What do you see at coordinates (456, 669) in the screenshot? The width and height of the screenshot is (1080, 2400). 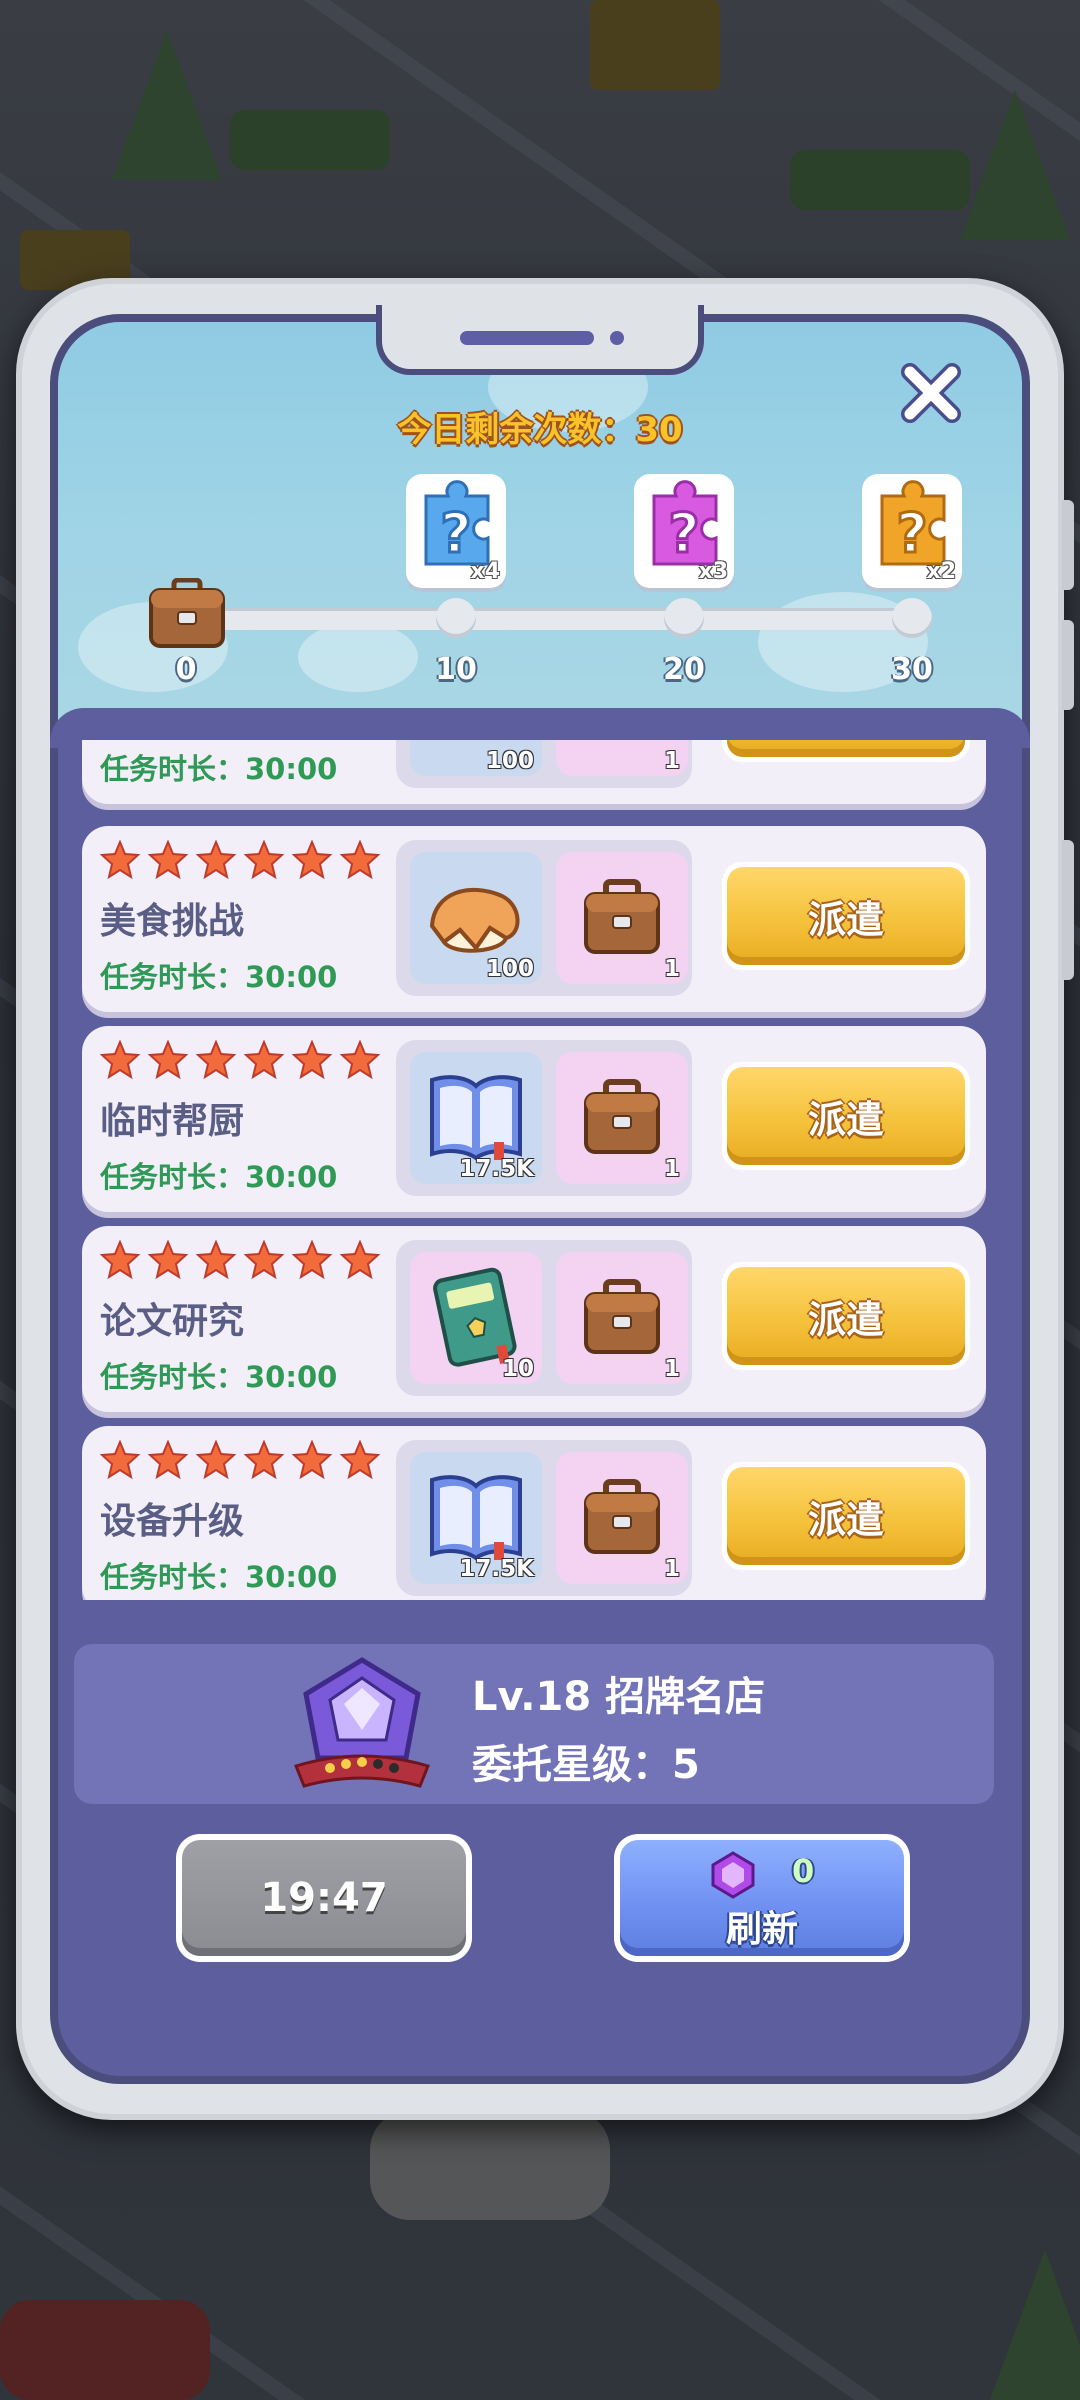 I see `tick-label: 10` at bounding box center [456, 669].